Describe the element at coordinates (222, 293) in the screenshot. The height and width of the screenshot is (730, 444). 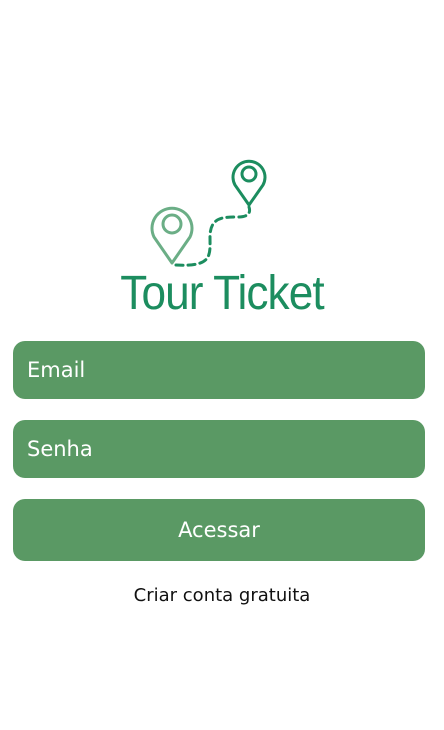
I see `brand-title: Tour Ticket` at that location.